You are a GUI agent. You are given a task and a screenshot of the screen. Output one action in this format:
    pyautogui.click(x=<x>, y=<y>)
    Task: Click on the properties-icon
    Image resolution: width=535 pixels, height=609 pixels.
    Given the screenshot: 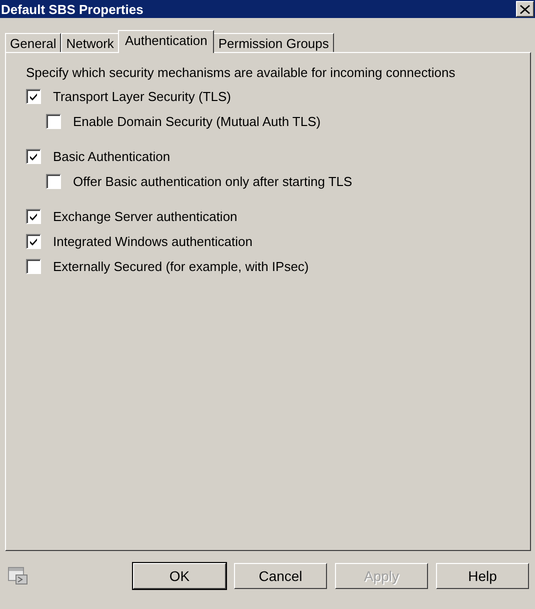 What is the action you would take?
    pyautogui.click(x=18, y=576)
    